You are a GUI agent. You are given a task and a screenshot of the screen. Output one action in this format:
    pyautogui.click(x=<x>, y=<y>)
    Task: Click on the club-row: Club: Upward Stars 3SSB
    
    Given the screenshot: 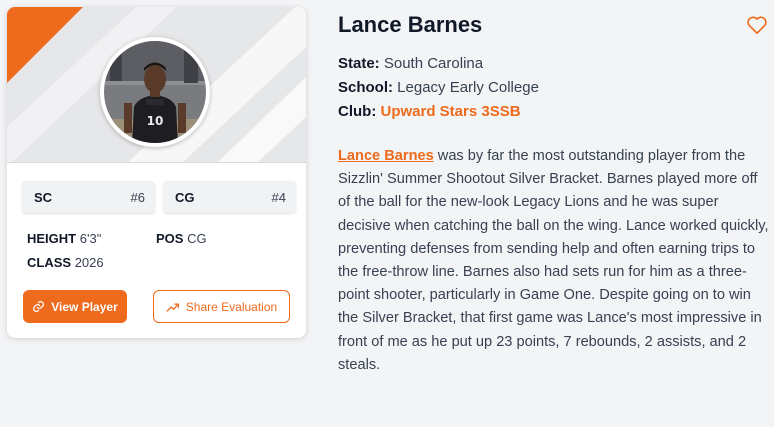 What is the action you would take?
    pyautogui.click(x=429, y=111)
    